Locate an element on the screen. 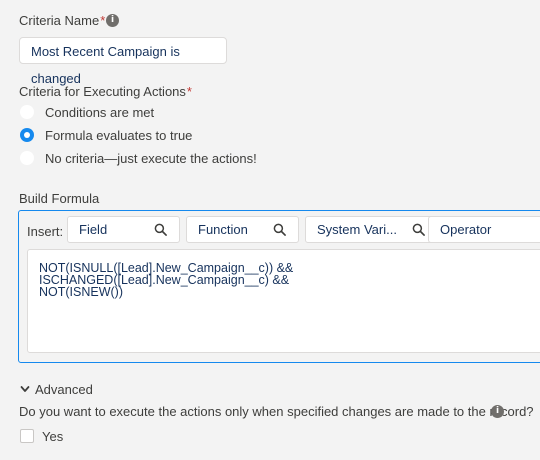 The height and width of the screenshot is (460, 540). radio-label: Formula evaluates to true is located at coordinates (119, 135).